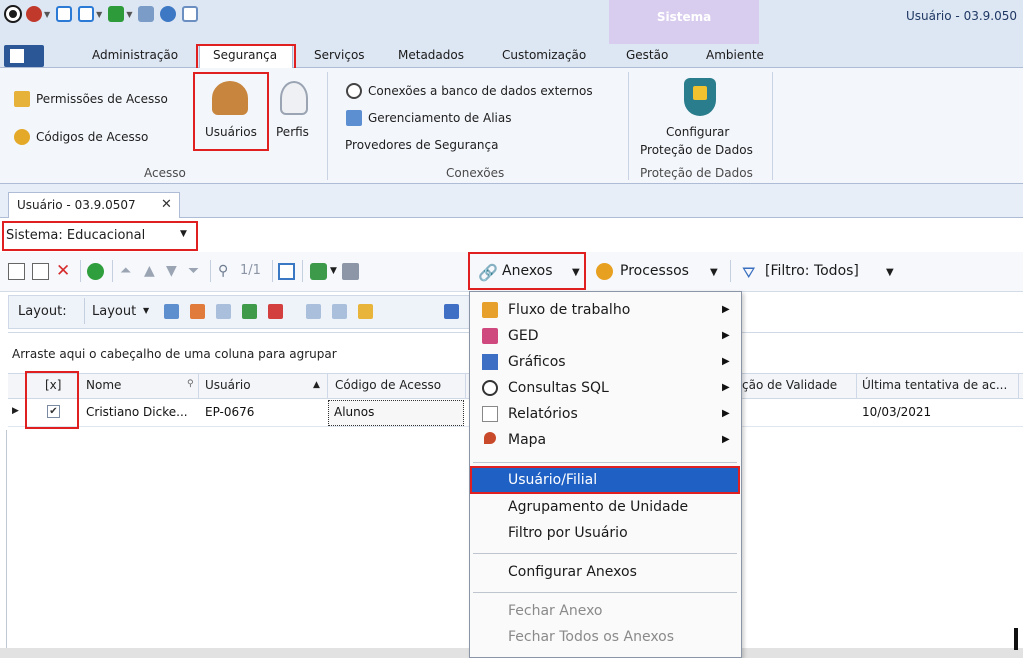 This screenshot has height=658, width=1023. What do you see at coordinates (34, 14) in the screenshot?
I see `users-quick-icon` at bounding box center [34, 14].